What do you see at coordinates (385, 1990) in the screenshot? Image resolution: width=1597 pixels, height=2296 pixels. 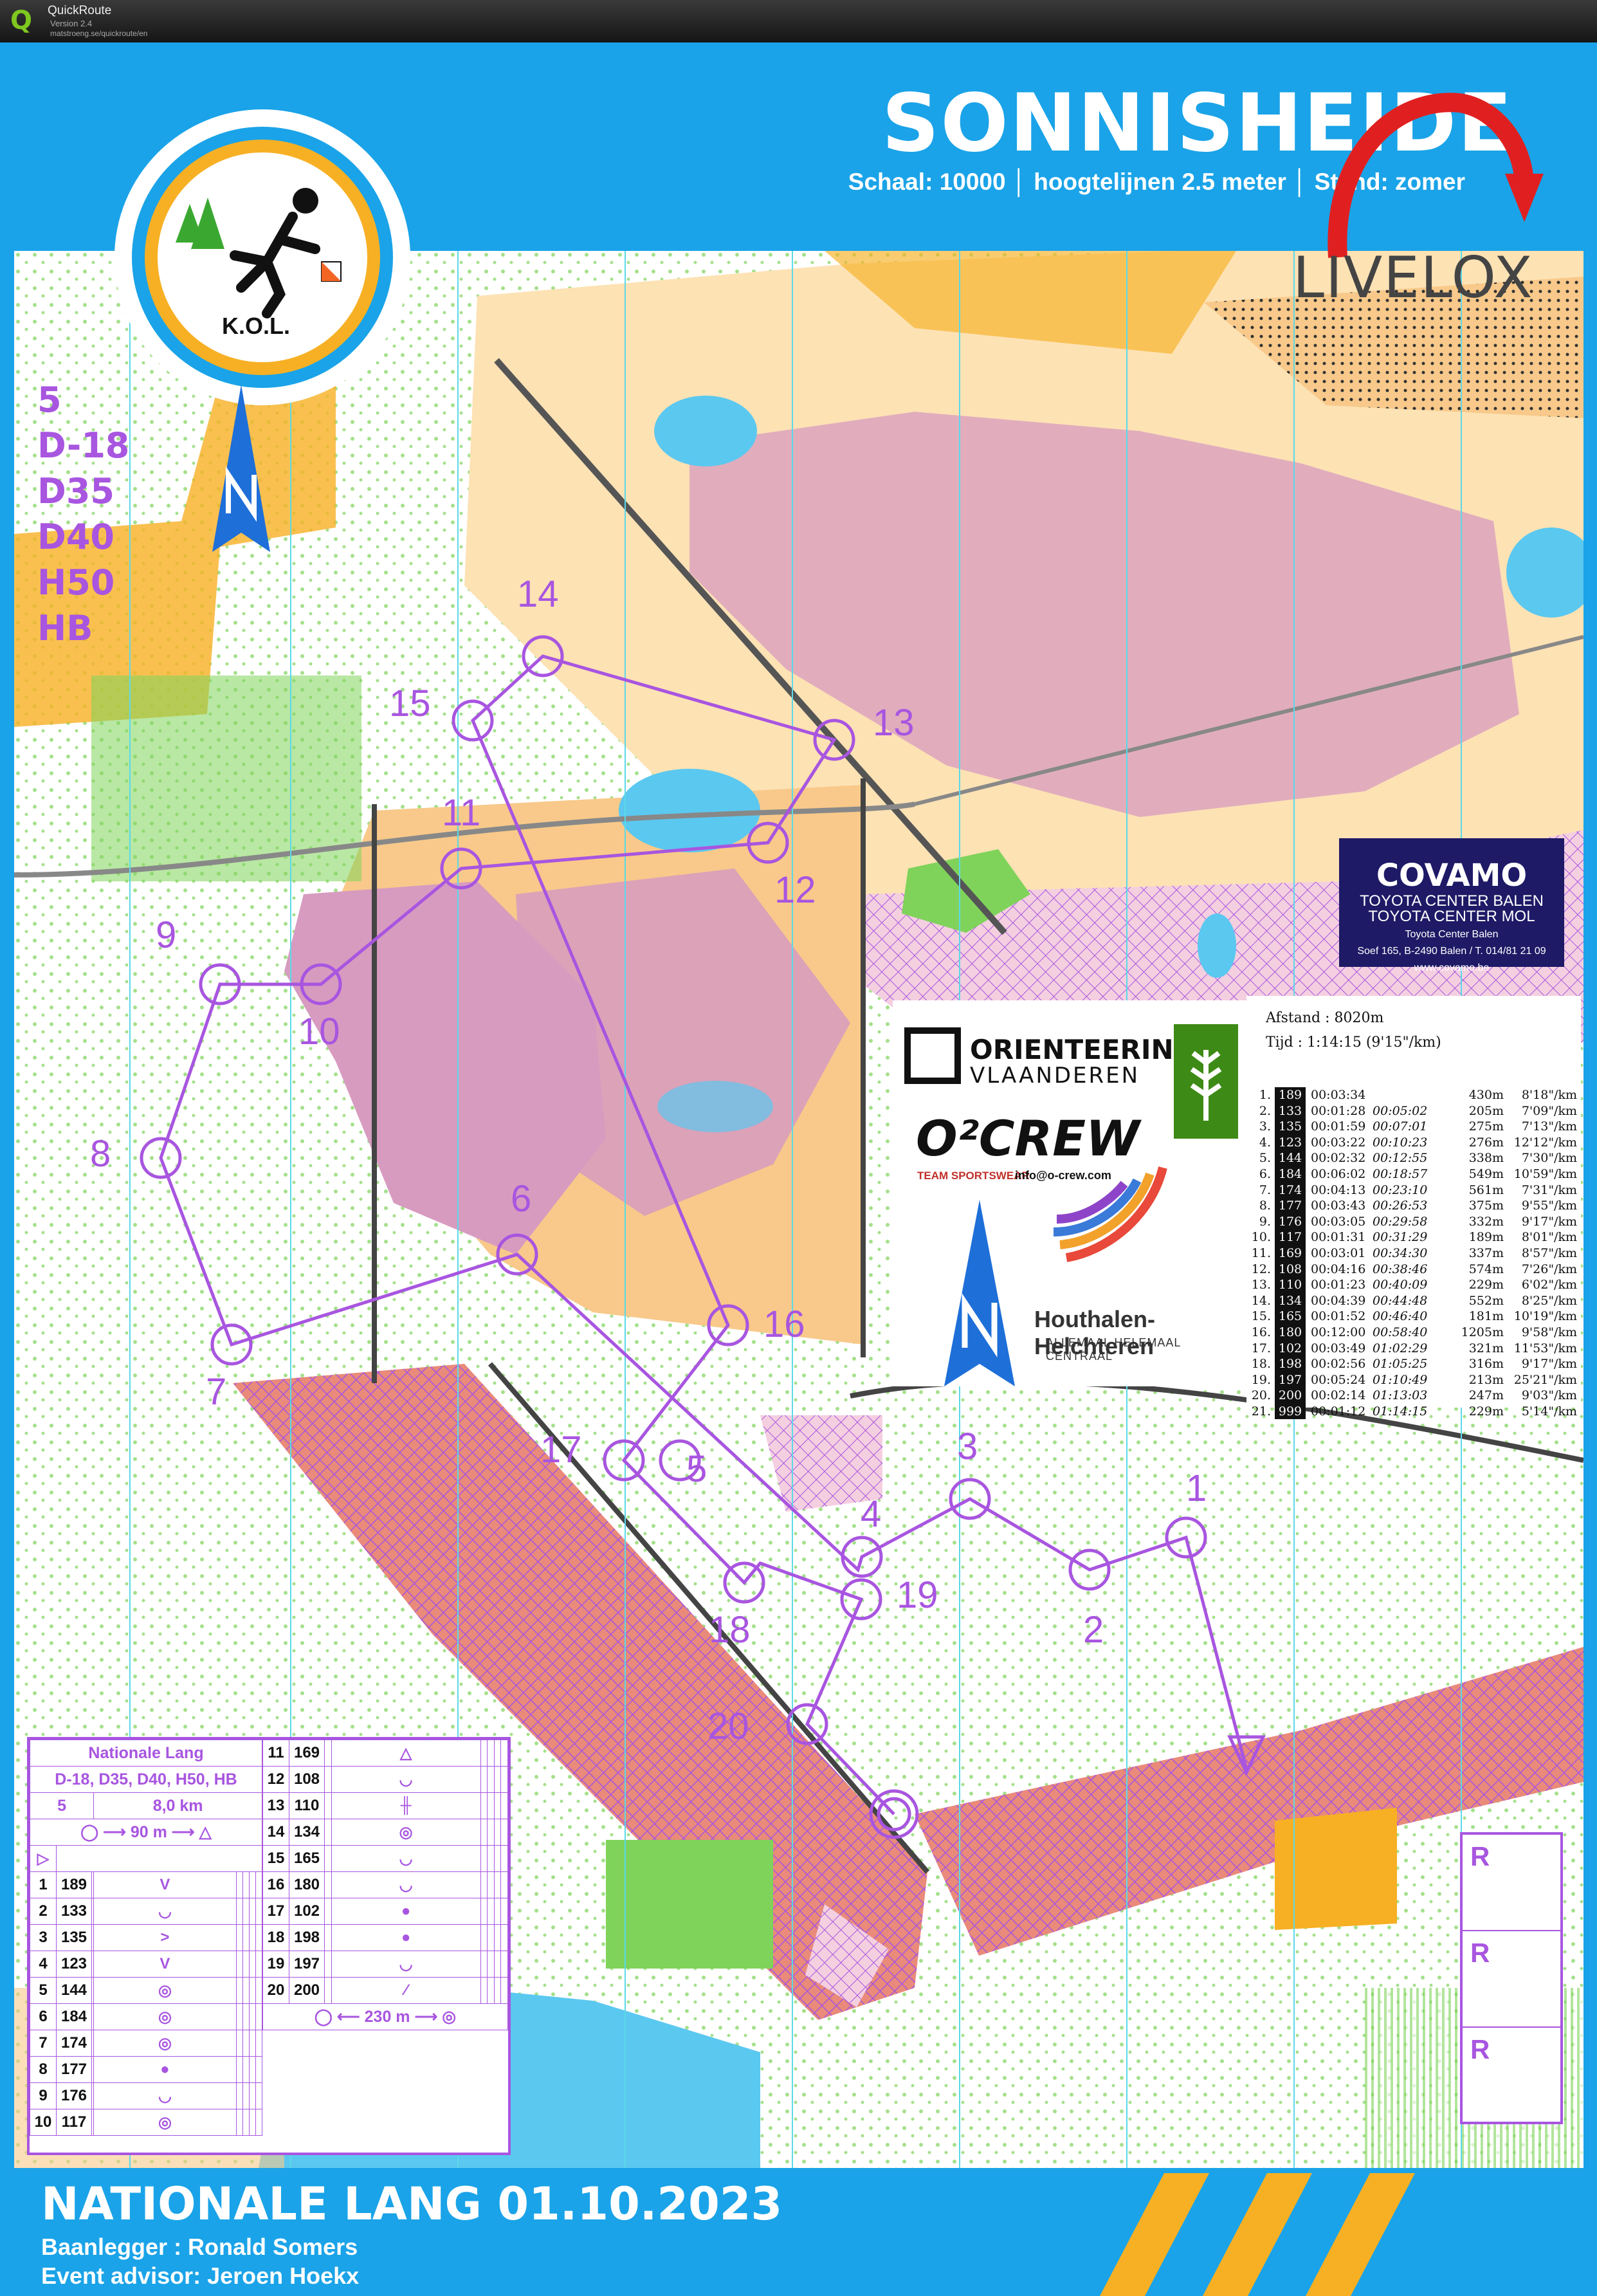 I see `description-row: 20 200 ⁄` at bounding box center [385, 1990].